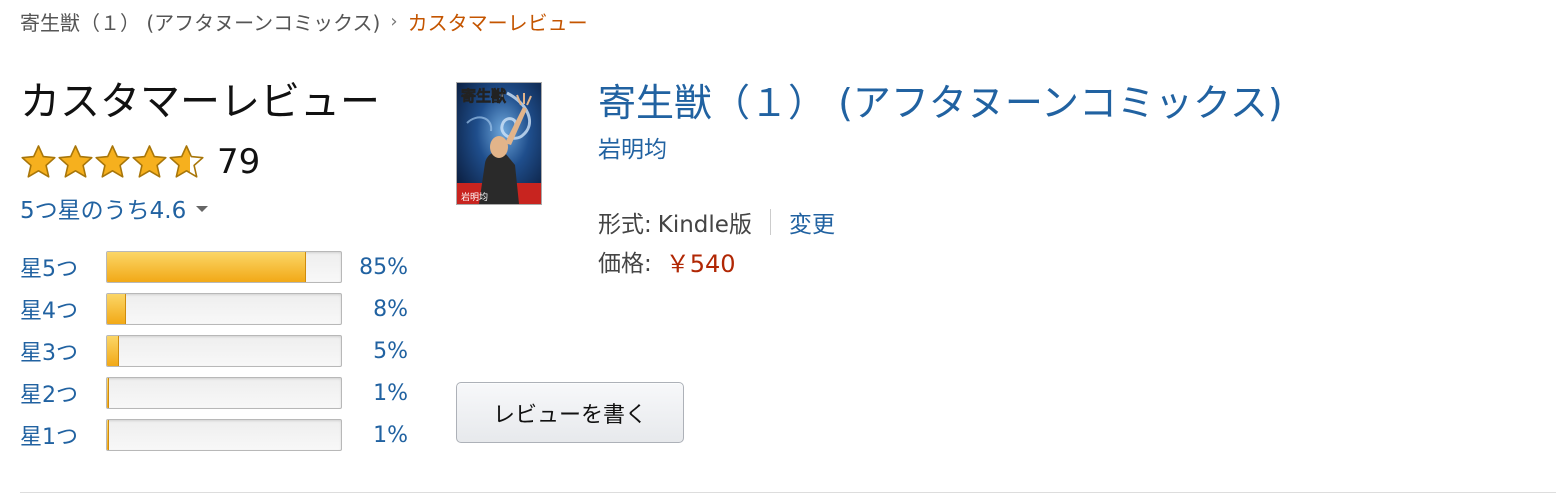  What do you see at coordinates (632, 147) in the screenshot?
I see `author-link: 岩明均` at bounding box center [632, 147].